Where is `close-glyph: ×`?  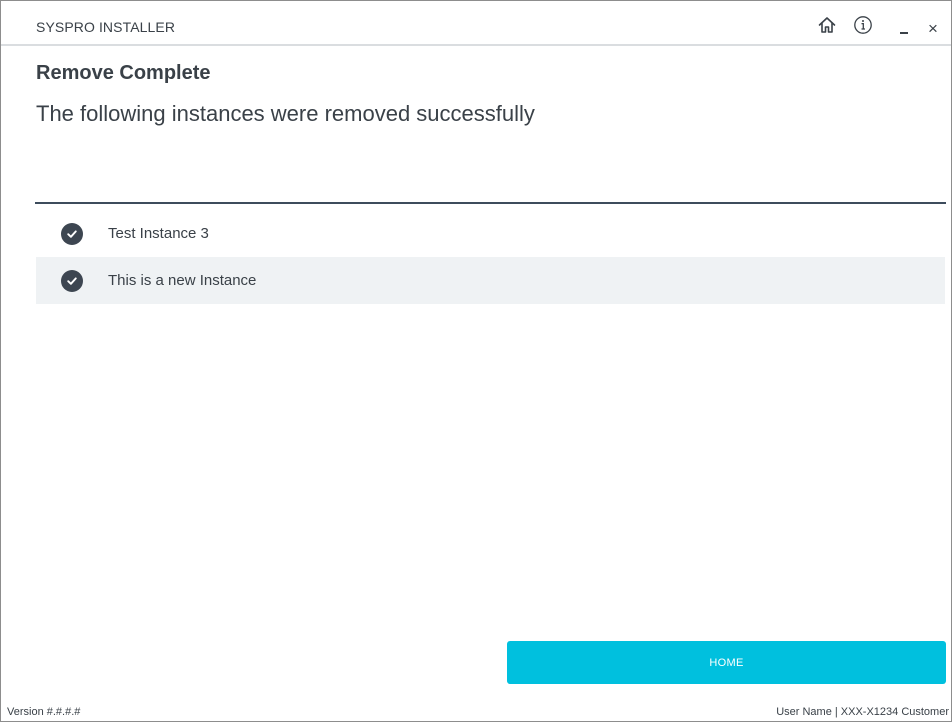
close-glyph: × is located at coordinates (933, 28).